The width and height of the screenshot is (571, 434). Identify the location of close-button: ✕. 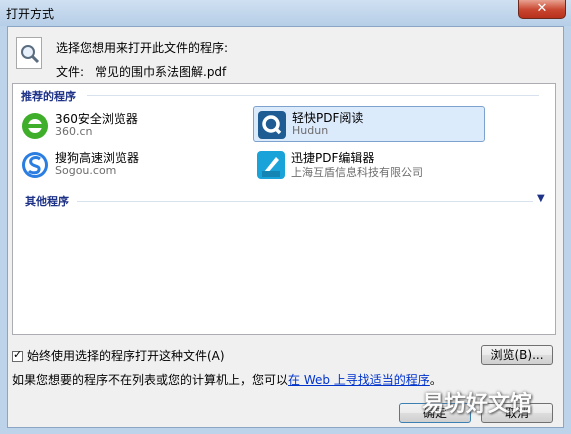
(542, 9).